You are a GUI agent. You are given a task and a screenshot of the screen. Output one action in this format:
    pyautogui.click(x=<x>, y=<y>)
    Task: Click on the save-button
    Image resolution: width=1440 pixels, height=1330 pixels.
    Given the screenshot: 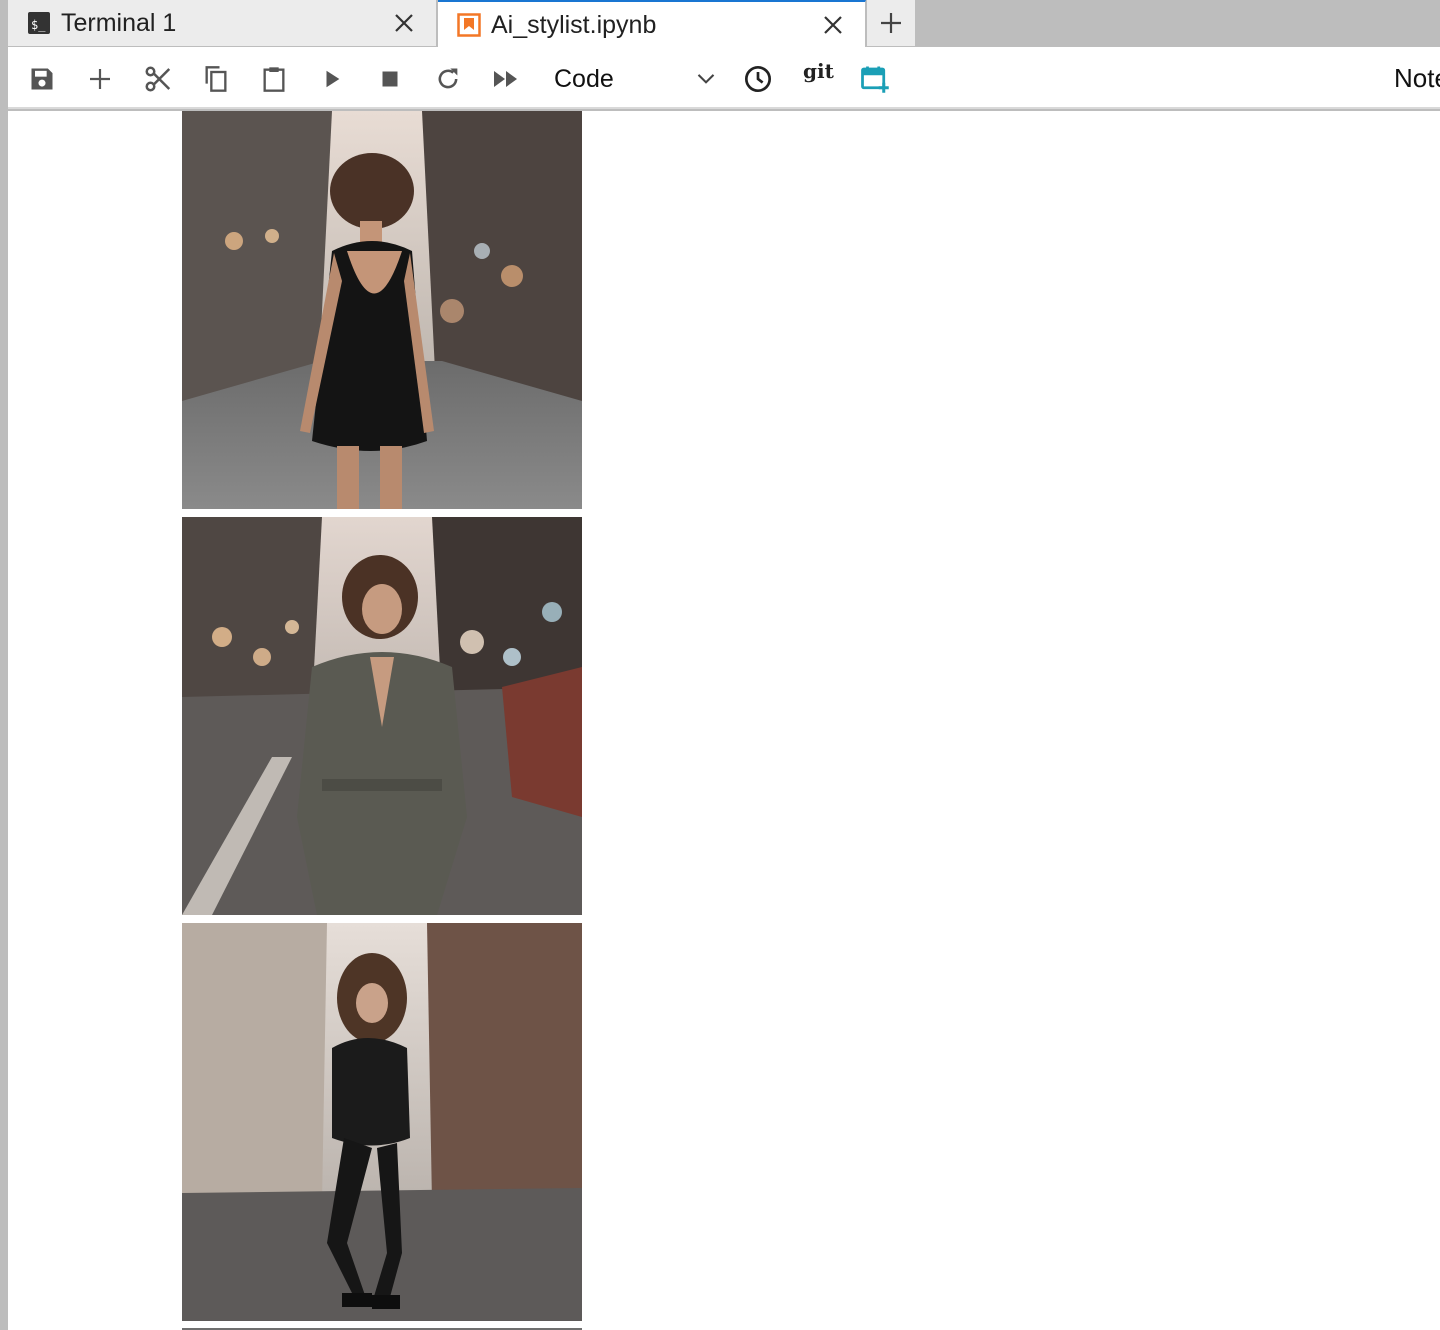 What is the action you would take?
    pyautogui.click(x=42, y=79)
    